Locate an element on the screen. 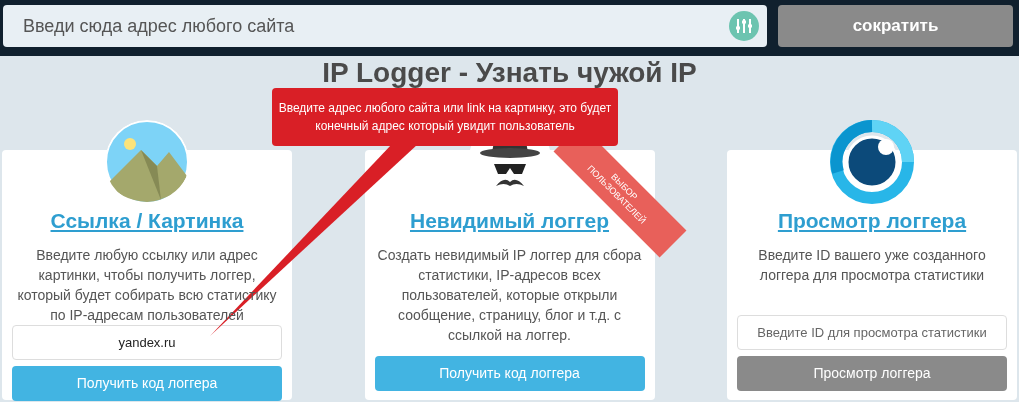 The width and height of the screenshot is (1019, 402). card-title-link: Просмотр логгера is located at coordinates (872, 221).